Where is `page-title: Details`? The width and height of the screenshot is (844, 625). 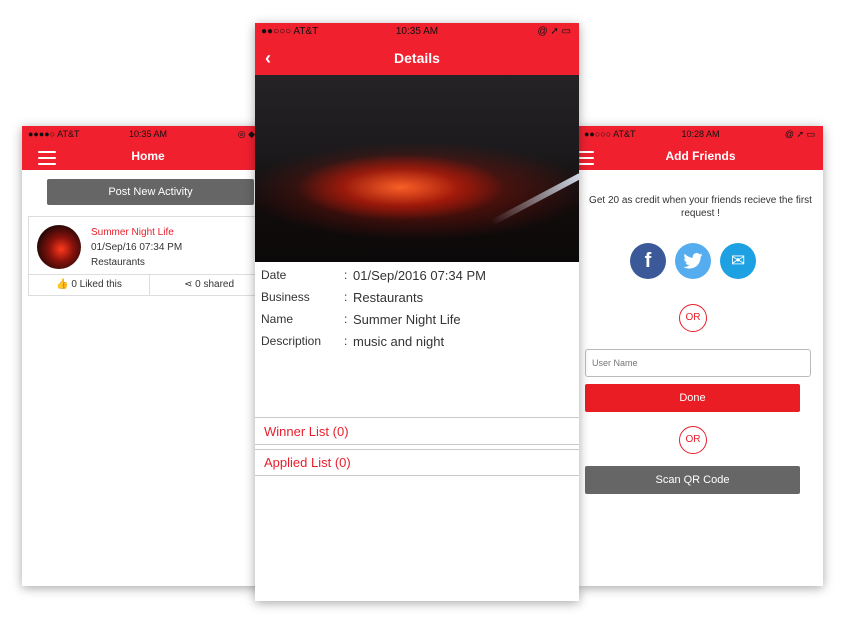
page-title: Details is located at coordinates (417, 58).